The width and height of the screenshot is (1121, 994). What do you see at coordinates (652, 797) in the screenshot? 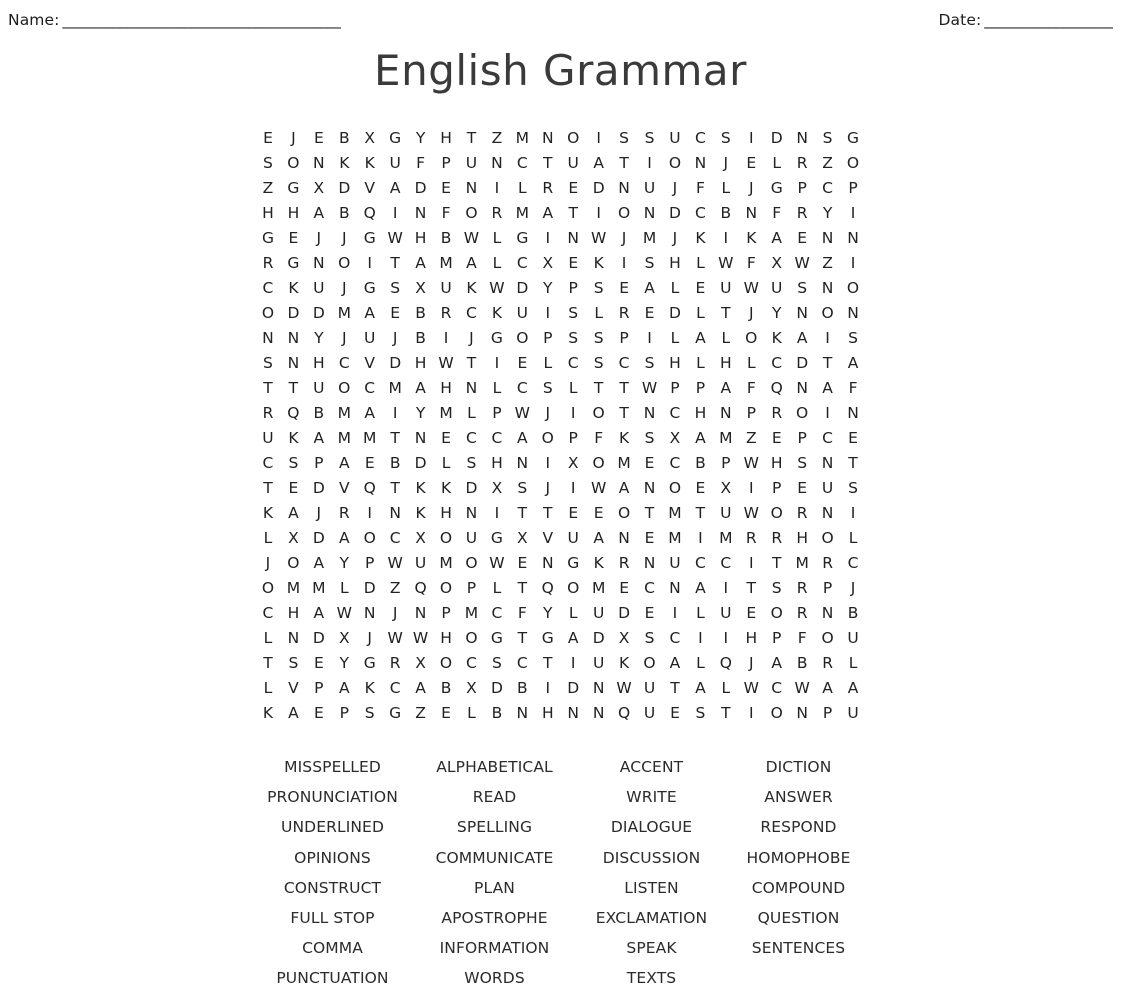
I see `word-list-item: WRITE` at bounding box center [652, 797].